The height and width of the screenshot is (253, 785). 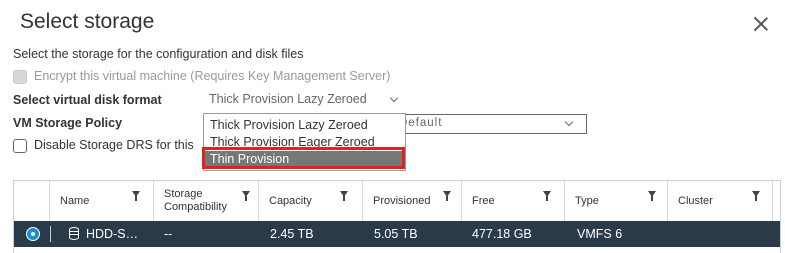 What do you see at coordinates (304, 159) in the screenshot?
I see `dropdown-option-thin-provision: Thin Provision` at bounding box center [304, 159].